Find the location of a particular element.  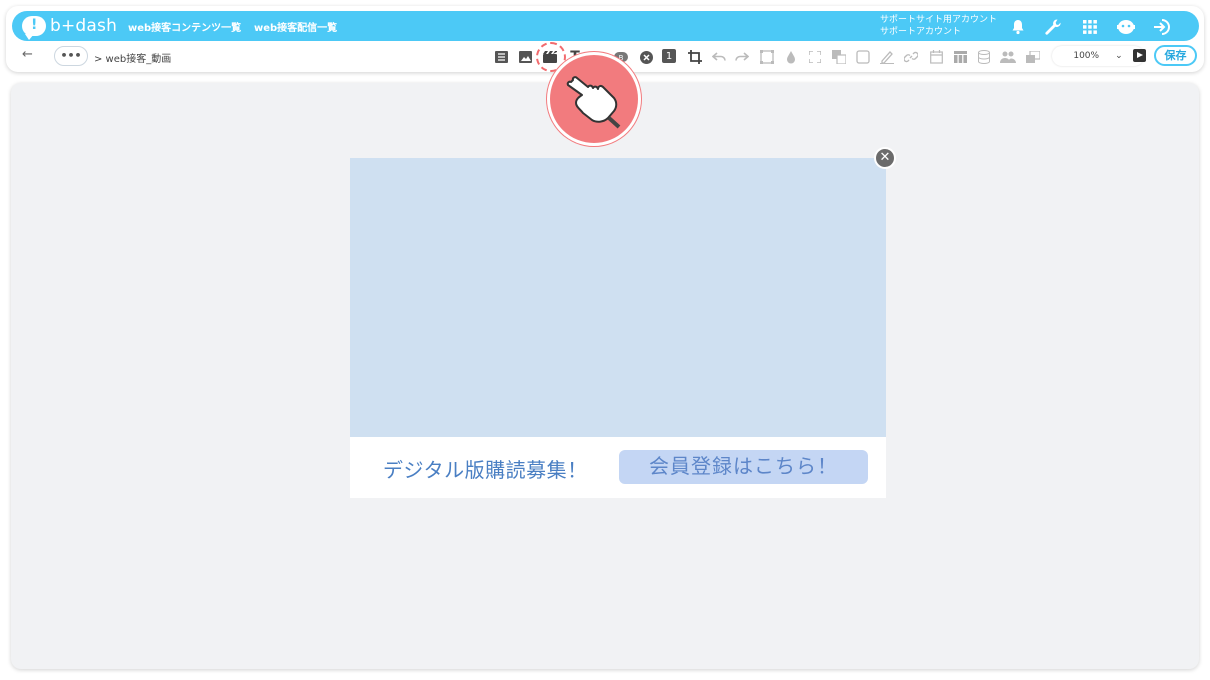

account-info: サポートサイト用アカウント サポートアカウント is located at coordinates (938, 26).